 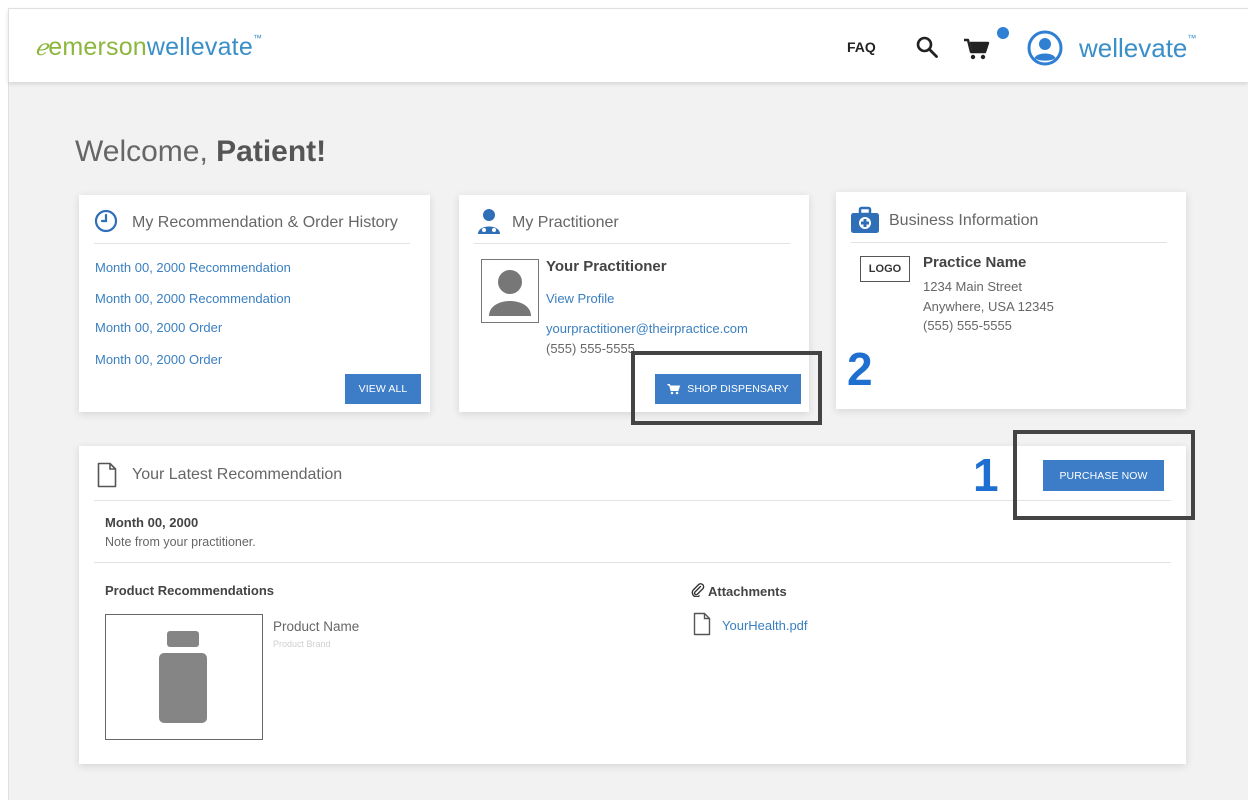 What do you see at coordinates (590, 348) in the screenshot?
I see `practitioner-phone: (555) 555-5555` at bounding box center [590, 348].